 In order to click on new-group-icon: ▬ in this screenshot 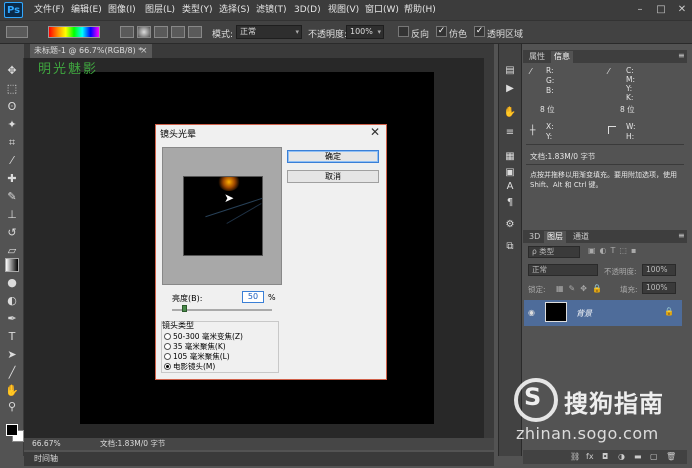, I will do `click(638, 456)`.